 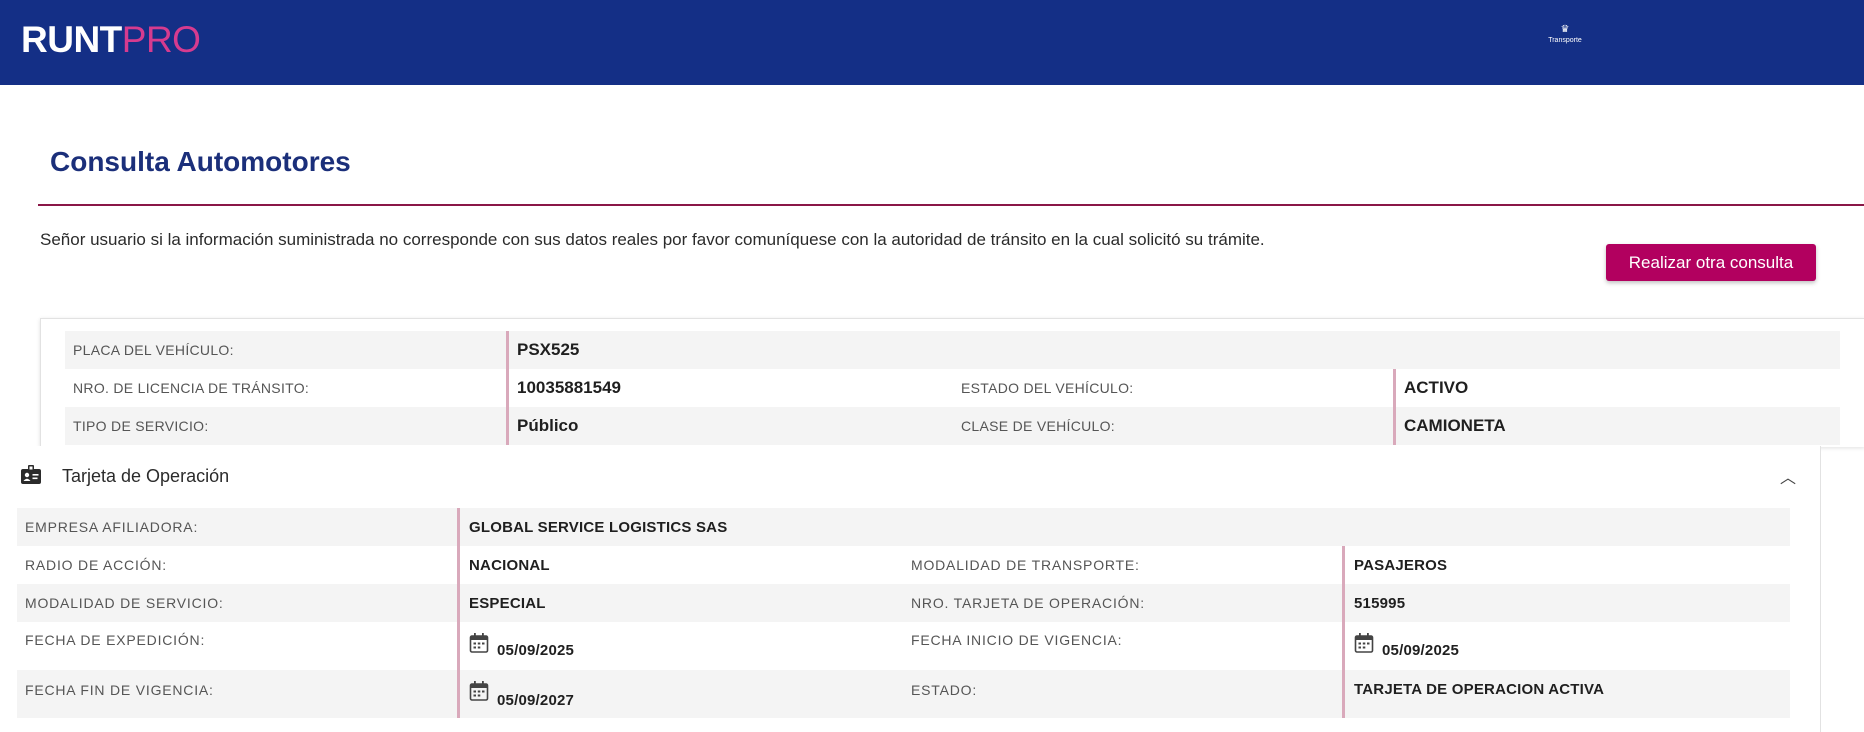 What do you see at coordinates (536, 650) in the screenshot?
I see `issue-date-value: 05/09/2025` at bounding box center [536, 650].